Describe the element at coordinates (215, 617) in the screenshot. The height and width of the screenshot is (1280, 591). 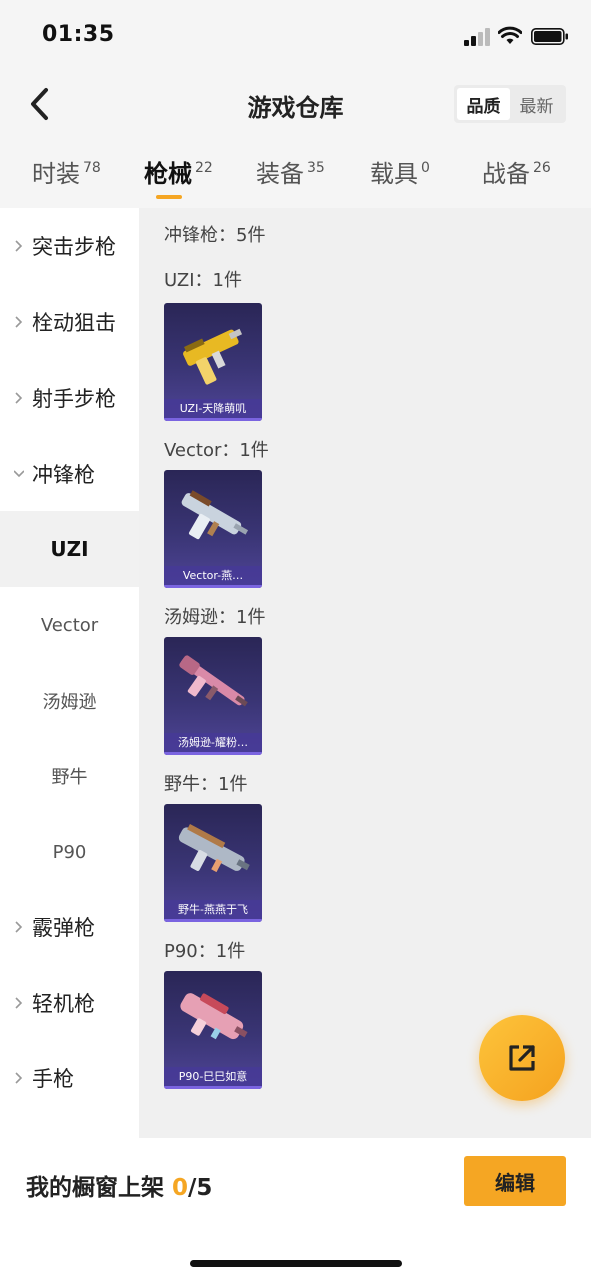
I see `section-heading: 汤姆逊：1件` at that location.